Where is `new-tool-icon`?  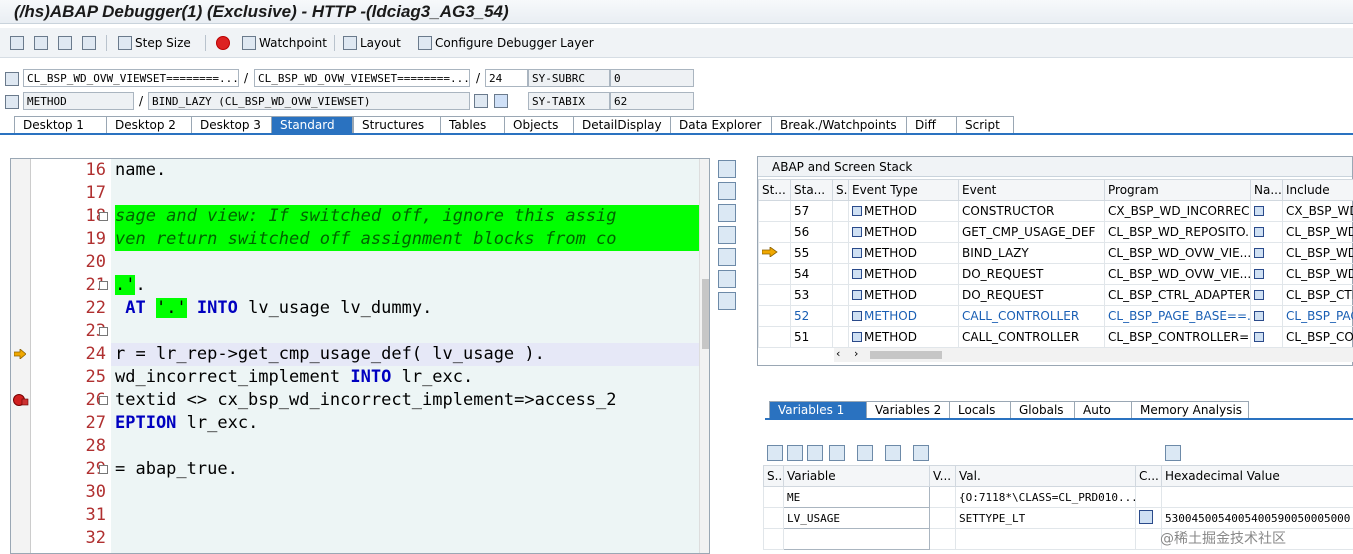 new-tool-icon is located at coordinates (727, 191).